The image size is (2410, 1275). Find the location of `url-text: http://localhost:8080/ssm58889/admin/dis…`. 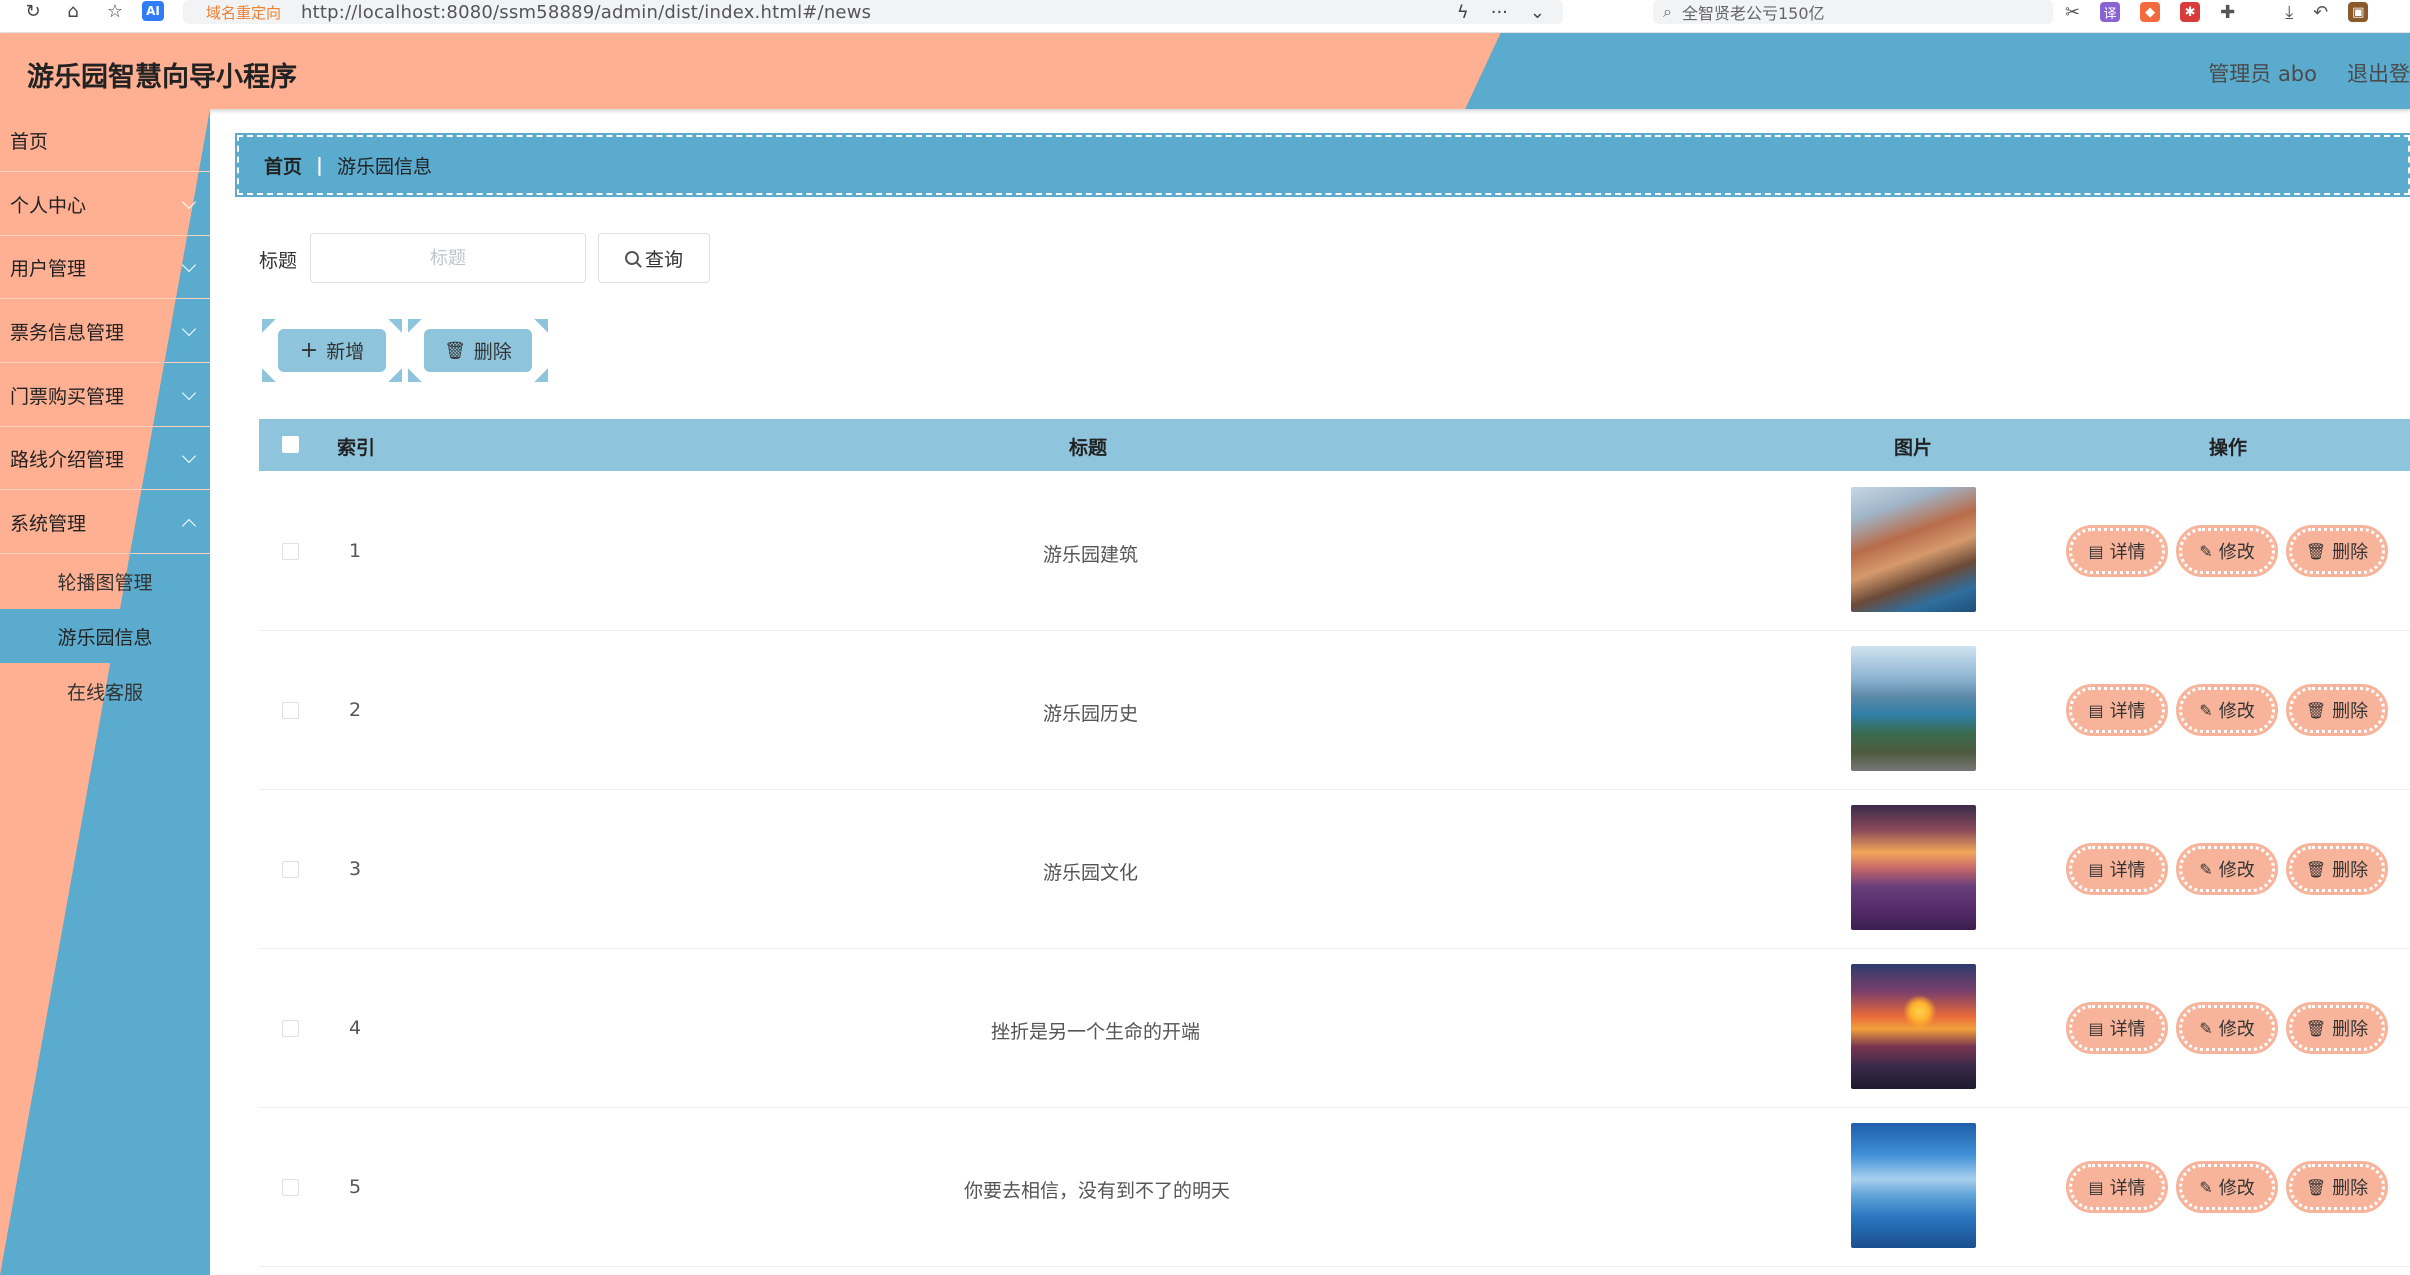

url-text: http://localhost:8080/ssm58889/admin/dis… is located at coordinates (586, 12).